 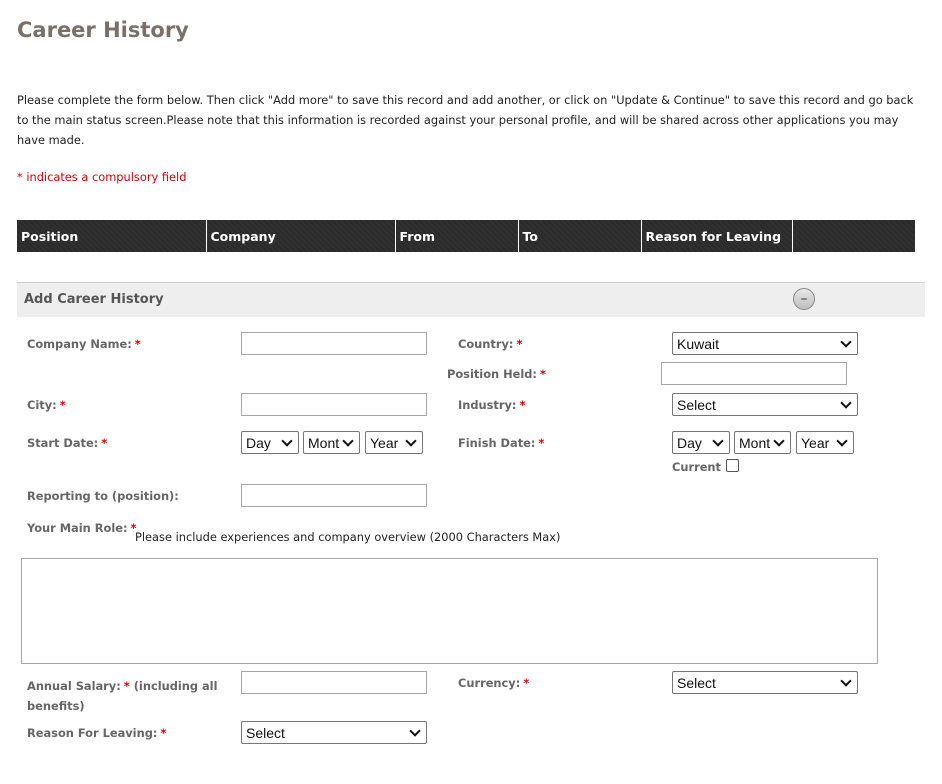 I want to click on position-held-label: Position Held: *, so click(x=496, y=374).